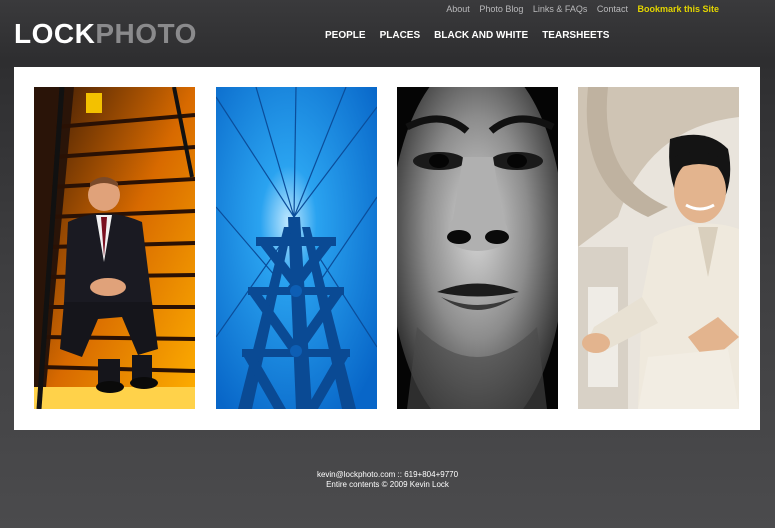  Describe the element at coordinates (575, 35) in the screenshot. I see `nav-tearsheets: TEARSHEETS` at that location.